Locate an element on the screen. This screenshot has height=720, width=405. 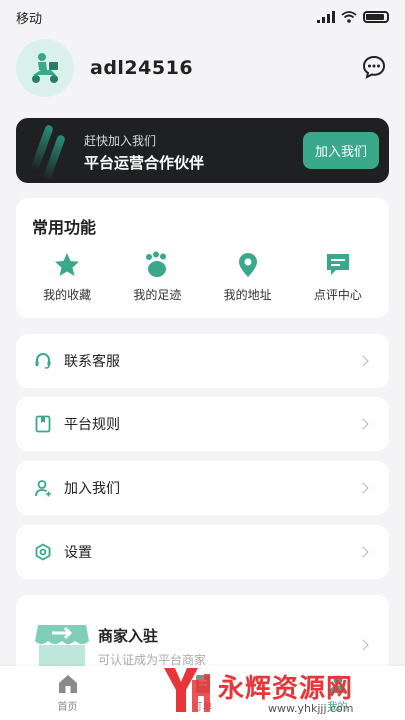
menu-join-us: 加入我们 is located at coordinates (202, 488).